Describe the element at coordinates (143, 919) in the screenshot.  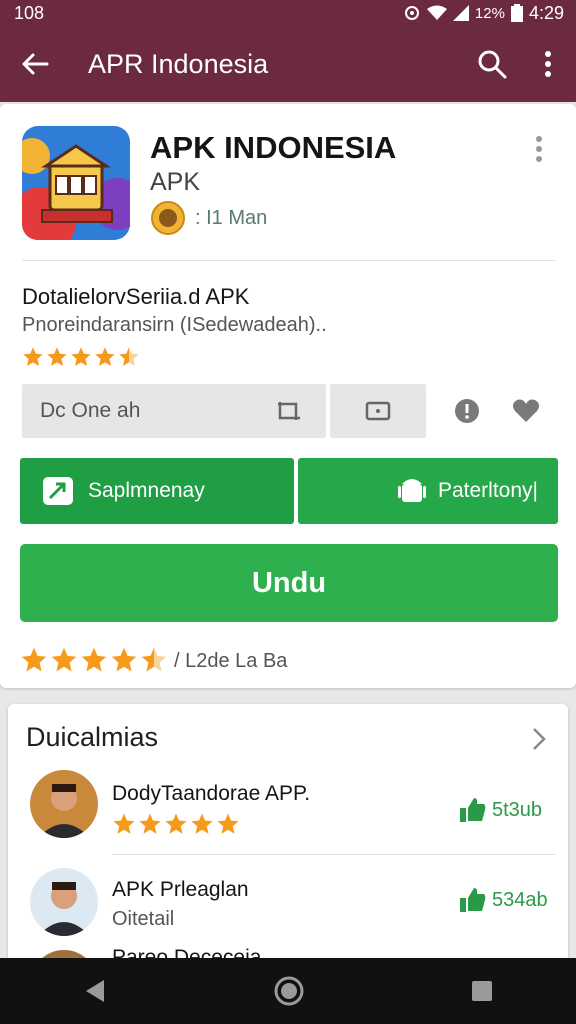
I see `list-item-sub: Oitetail` at that location.